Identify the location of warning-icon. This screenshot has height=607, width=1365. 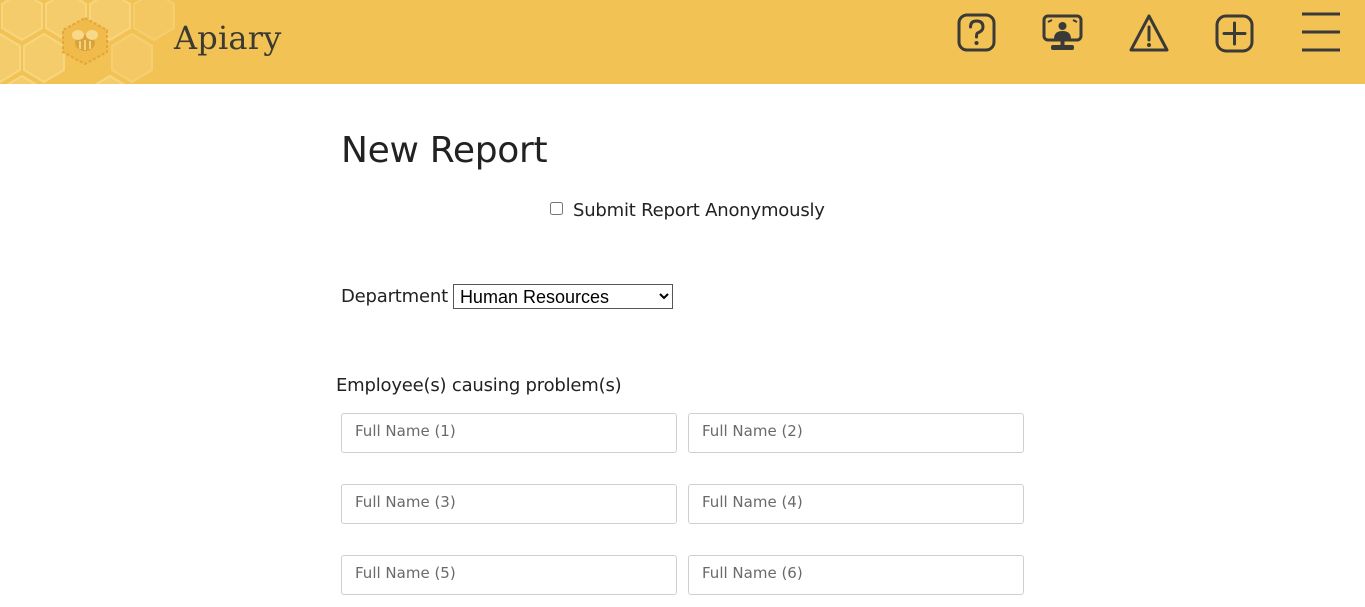
(1149, 33).